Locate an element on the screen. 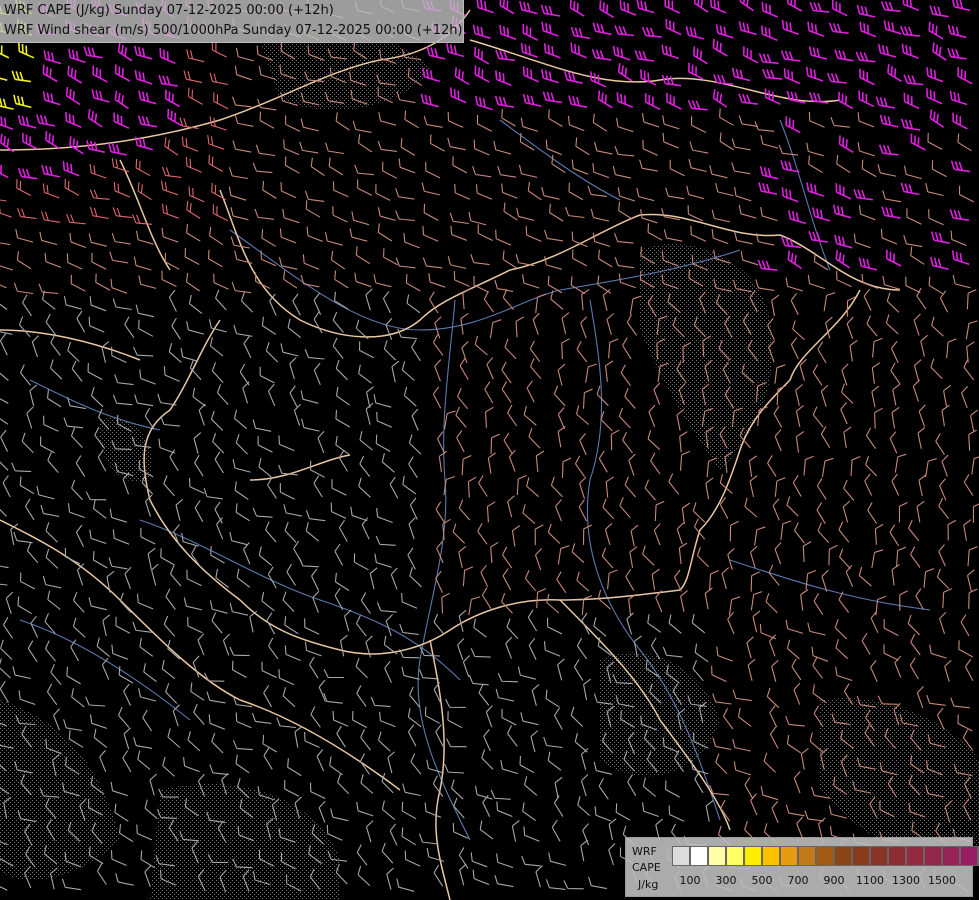 This screenshot has width=979, height=900. legend-tick-label: 500 is located at coordinates (762, 880).